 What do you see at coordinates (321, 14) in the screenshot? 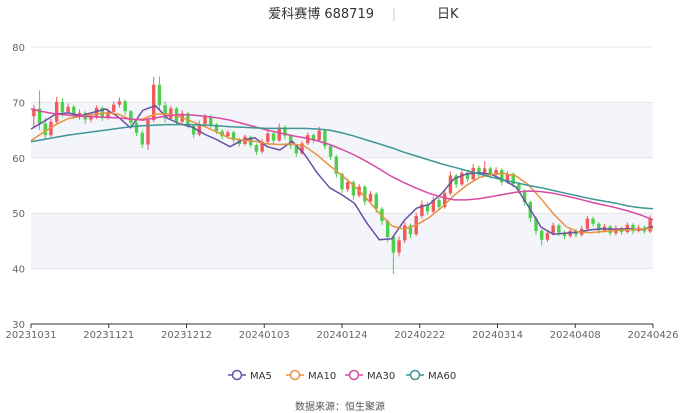
I see `chart-title-text: 爱科赛博 688719` at bounding box center [321, 14].